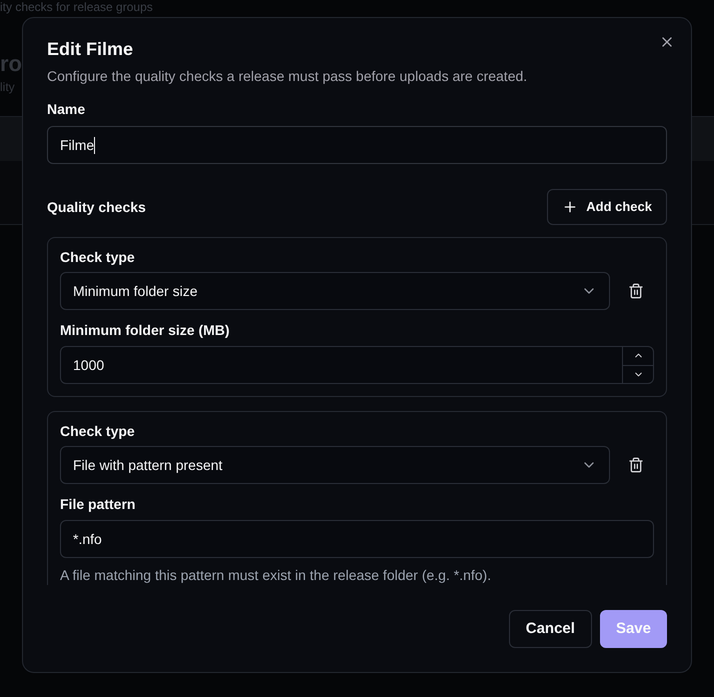  Describe the element at coordinates (96, 207) in the screenshot. I see `section-title: Quality checks` at that location.